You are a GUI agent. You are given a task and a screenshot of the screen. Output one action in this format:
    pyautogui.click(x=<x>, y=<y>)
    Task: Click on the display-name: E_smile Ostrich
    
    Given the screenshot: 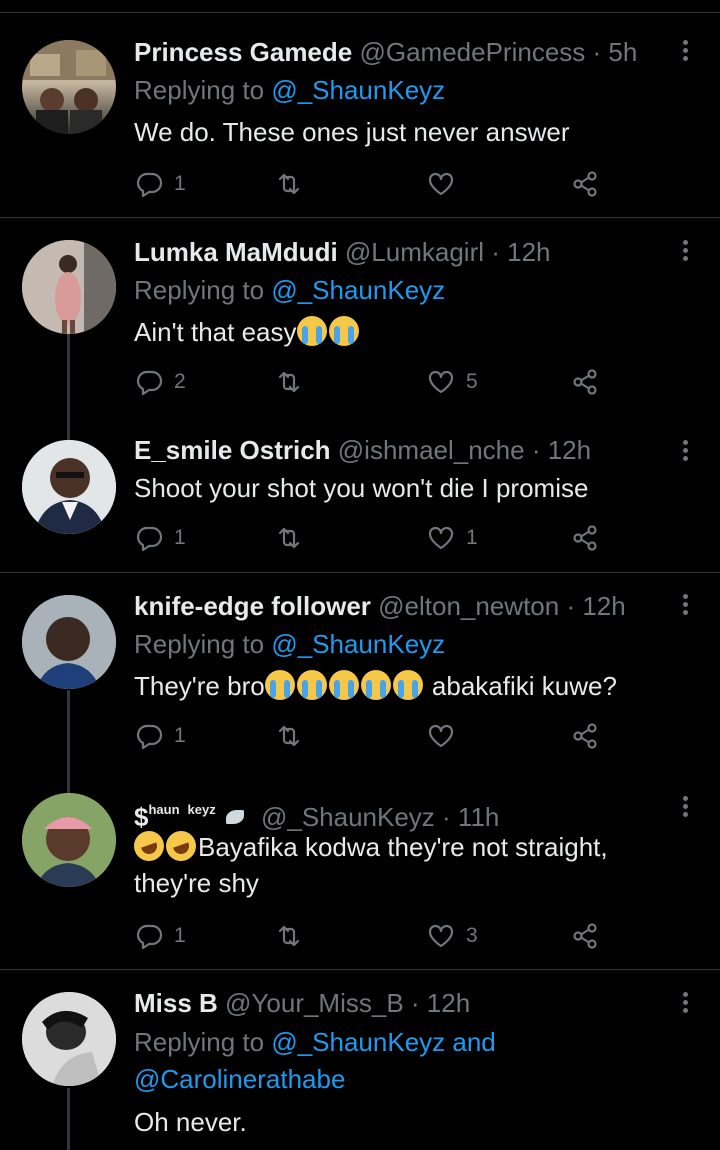 What is the action you would take?
    pyautogui.click(x=232, y=450)
    